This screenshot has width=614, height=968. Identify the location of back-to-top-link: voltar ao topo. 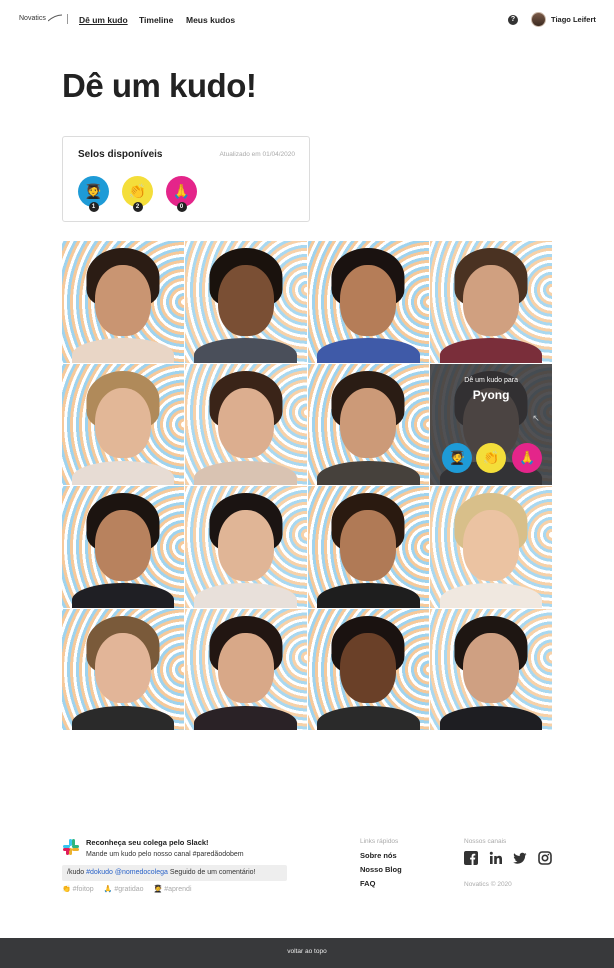
(307, 951).